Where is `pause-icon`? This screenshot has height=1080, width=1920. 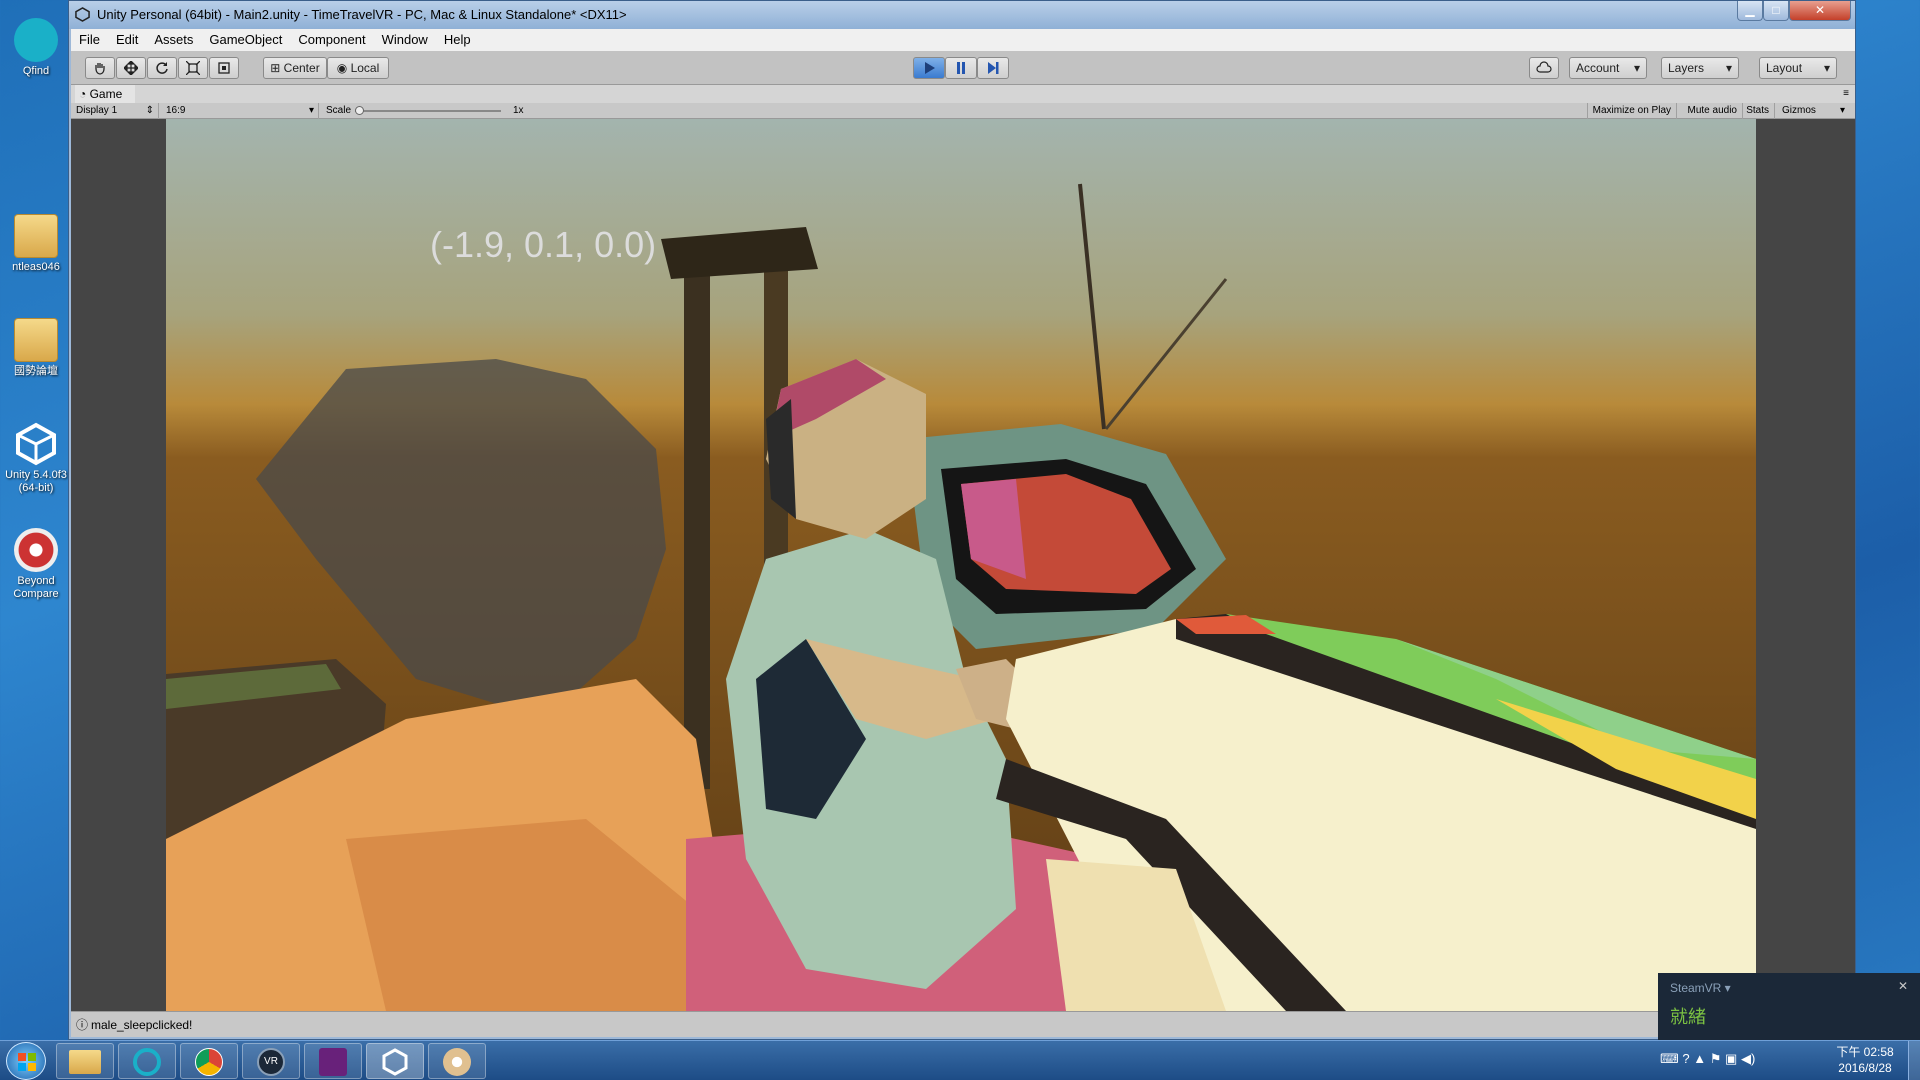
pause-icon is located at coordinates (961, 68).